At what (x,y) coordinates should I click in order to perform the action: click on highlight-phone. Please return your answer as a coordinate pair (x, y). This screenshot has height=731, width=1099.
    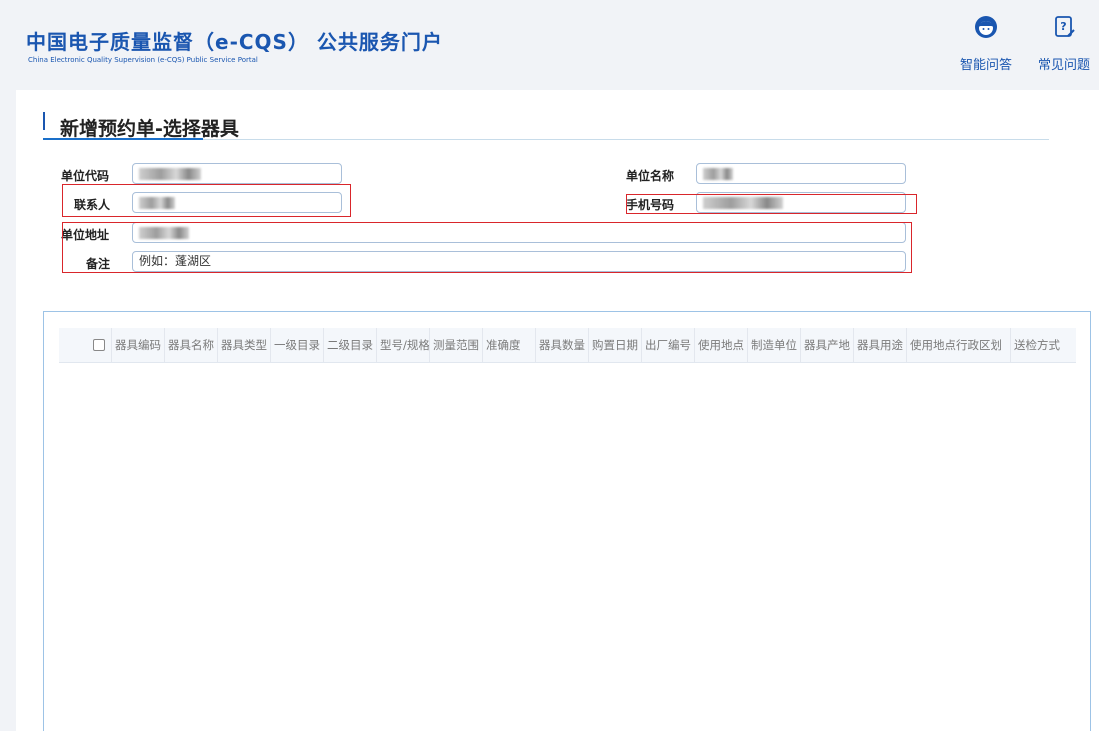
    Looking at the image, I should click on (771, 204).